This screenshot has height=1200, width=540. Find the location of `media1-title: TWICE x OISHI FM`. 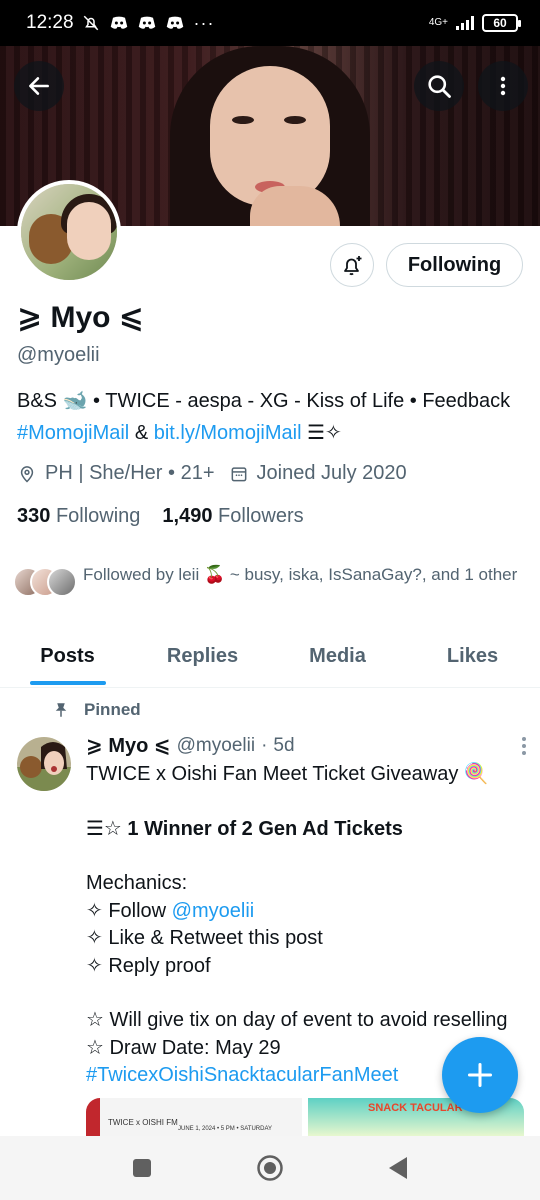

media1-title: TWICE x OISHI FM is located at coordinates (143, 1122).